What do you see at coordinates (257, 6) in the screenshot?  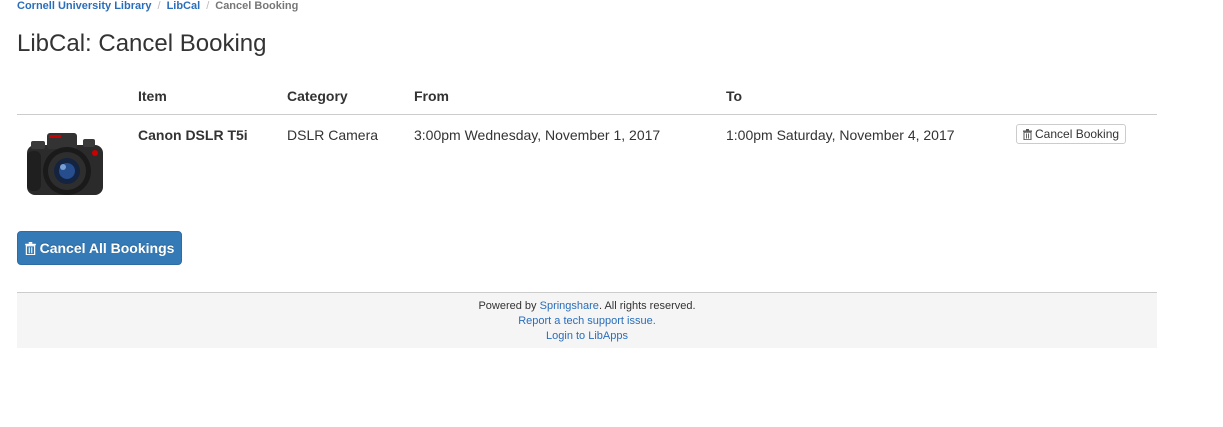 I see `breadcrumb-current: Cancel Booking` at bounding box center [257, 6].